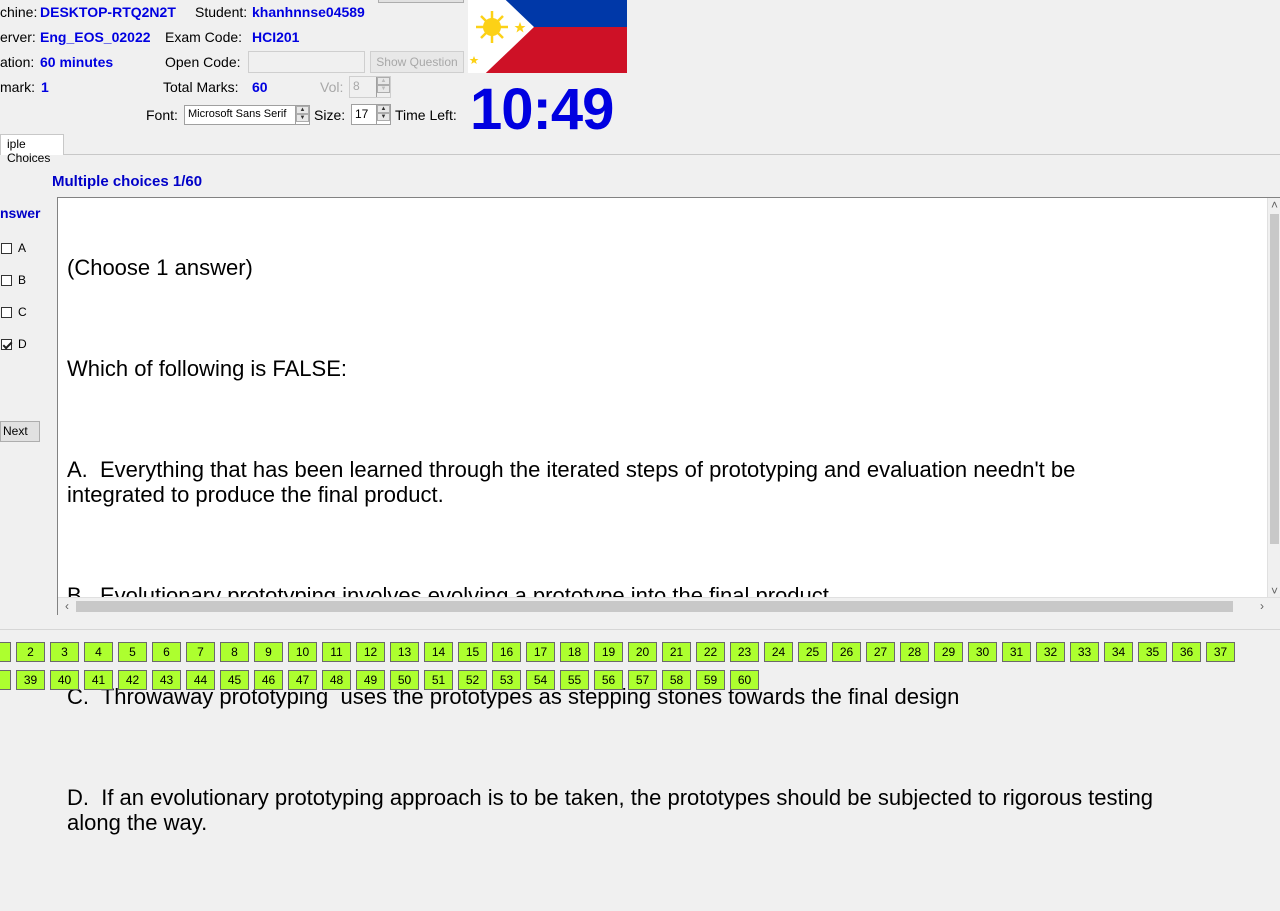 The height and width of the screenshot is (911, 1280). I want to click on vertical-scroll-thumb, so click(1274, 379).